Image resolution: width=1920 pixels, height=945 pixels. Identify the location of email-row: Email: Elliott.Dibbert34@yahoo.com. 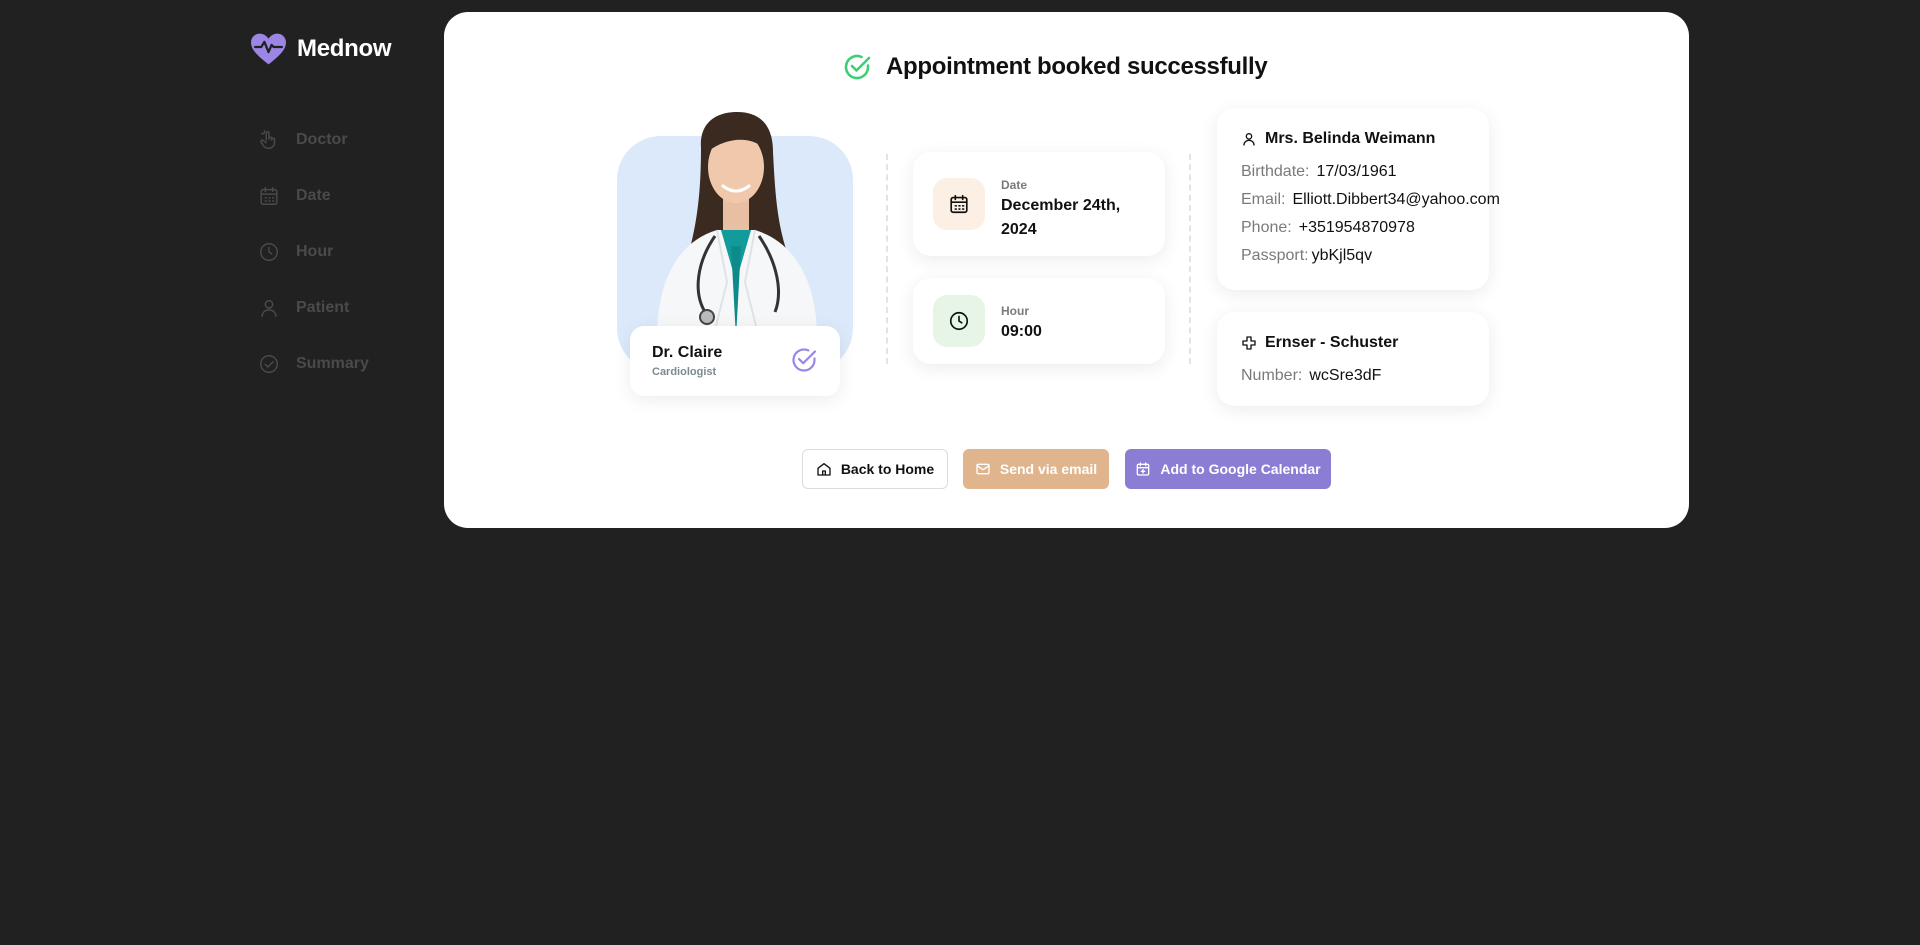
(1370, 200).